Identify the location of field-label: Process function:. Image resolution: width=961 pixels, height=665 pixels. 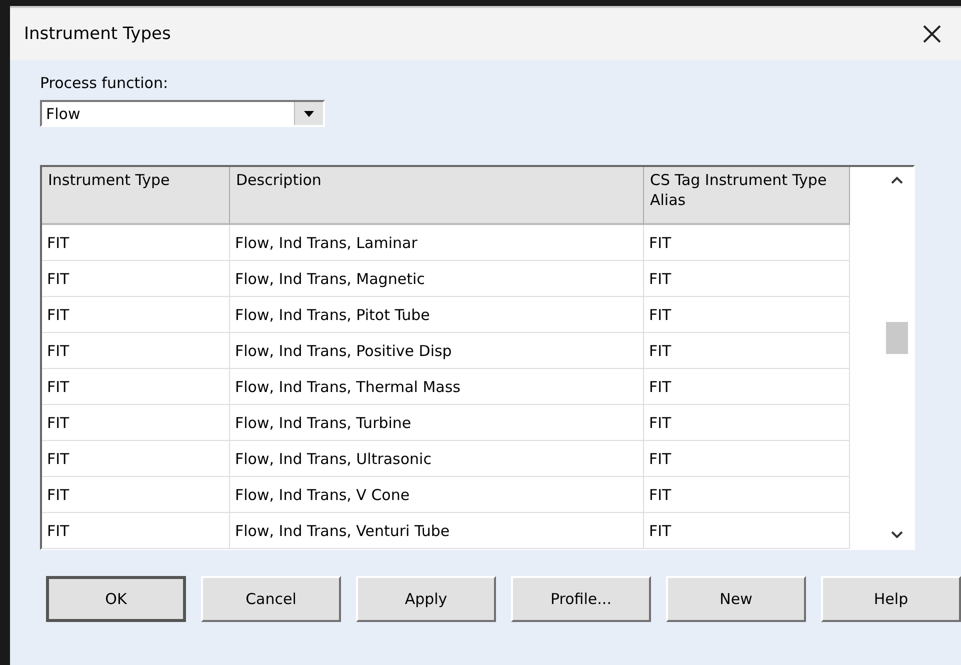
(104, 83).